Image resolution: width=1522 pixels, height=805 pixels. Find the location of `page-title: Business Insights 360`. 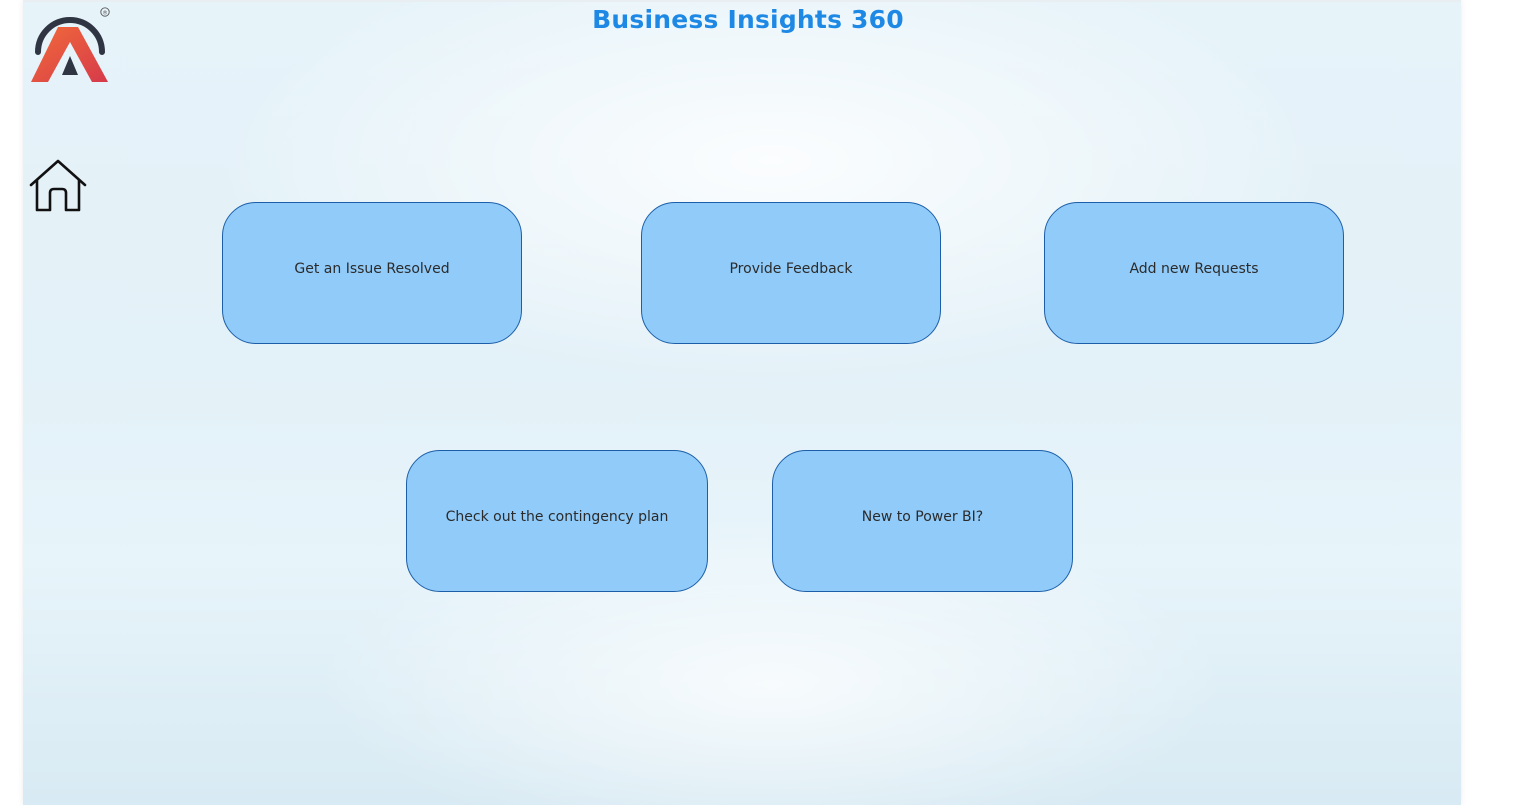

page-title: Business Insights 360 is located at coordinates (748, 19).